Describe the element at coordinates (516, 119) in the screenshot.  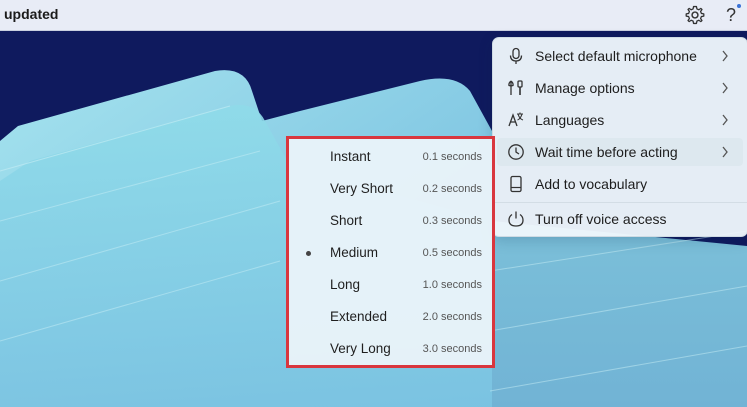
I see `language-icon` at that location.